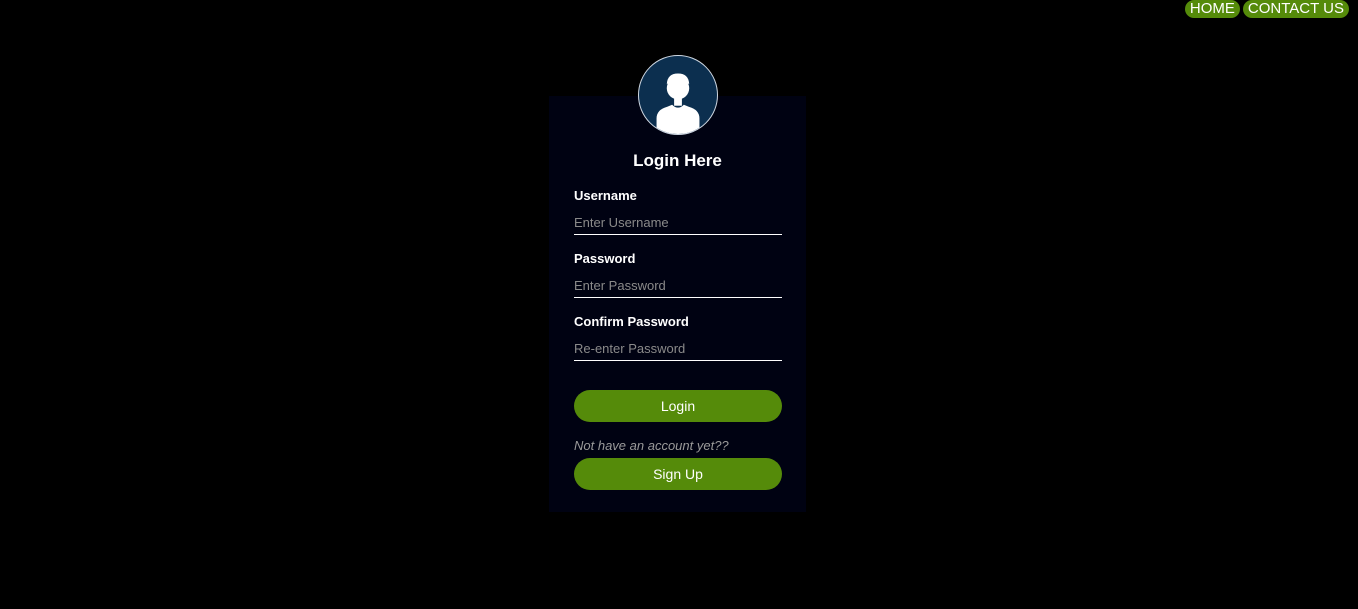  What do you see at coordinates (651, 445) in the screenshot?
I see `signup-hint-text: Not have an account yet??` at bounding box center [651, 445].